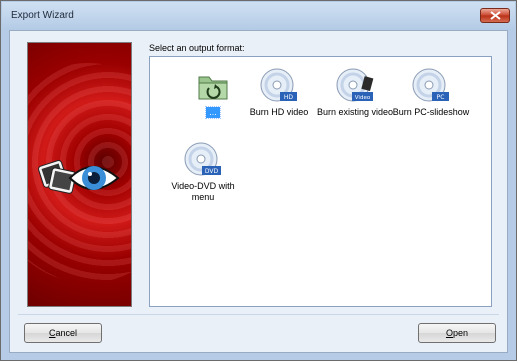 The height and width of the screenshot is (363, 519). What do you see at coordinates (278, 85) in the screenshot?
I see `hd-disc-icon: HD` at bounding box center [278, 85].